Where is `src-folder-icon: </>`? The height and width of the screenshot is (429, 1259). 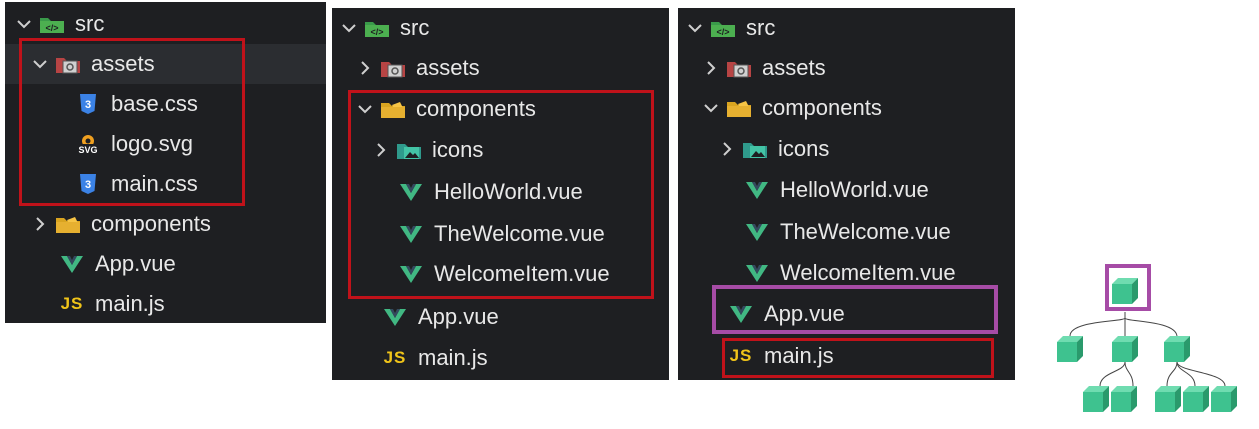
src-folder-icon: </> is located at coordinates (377, 28).